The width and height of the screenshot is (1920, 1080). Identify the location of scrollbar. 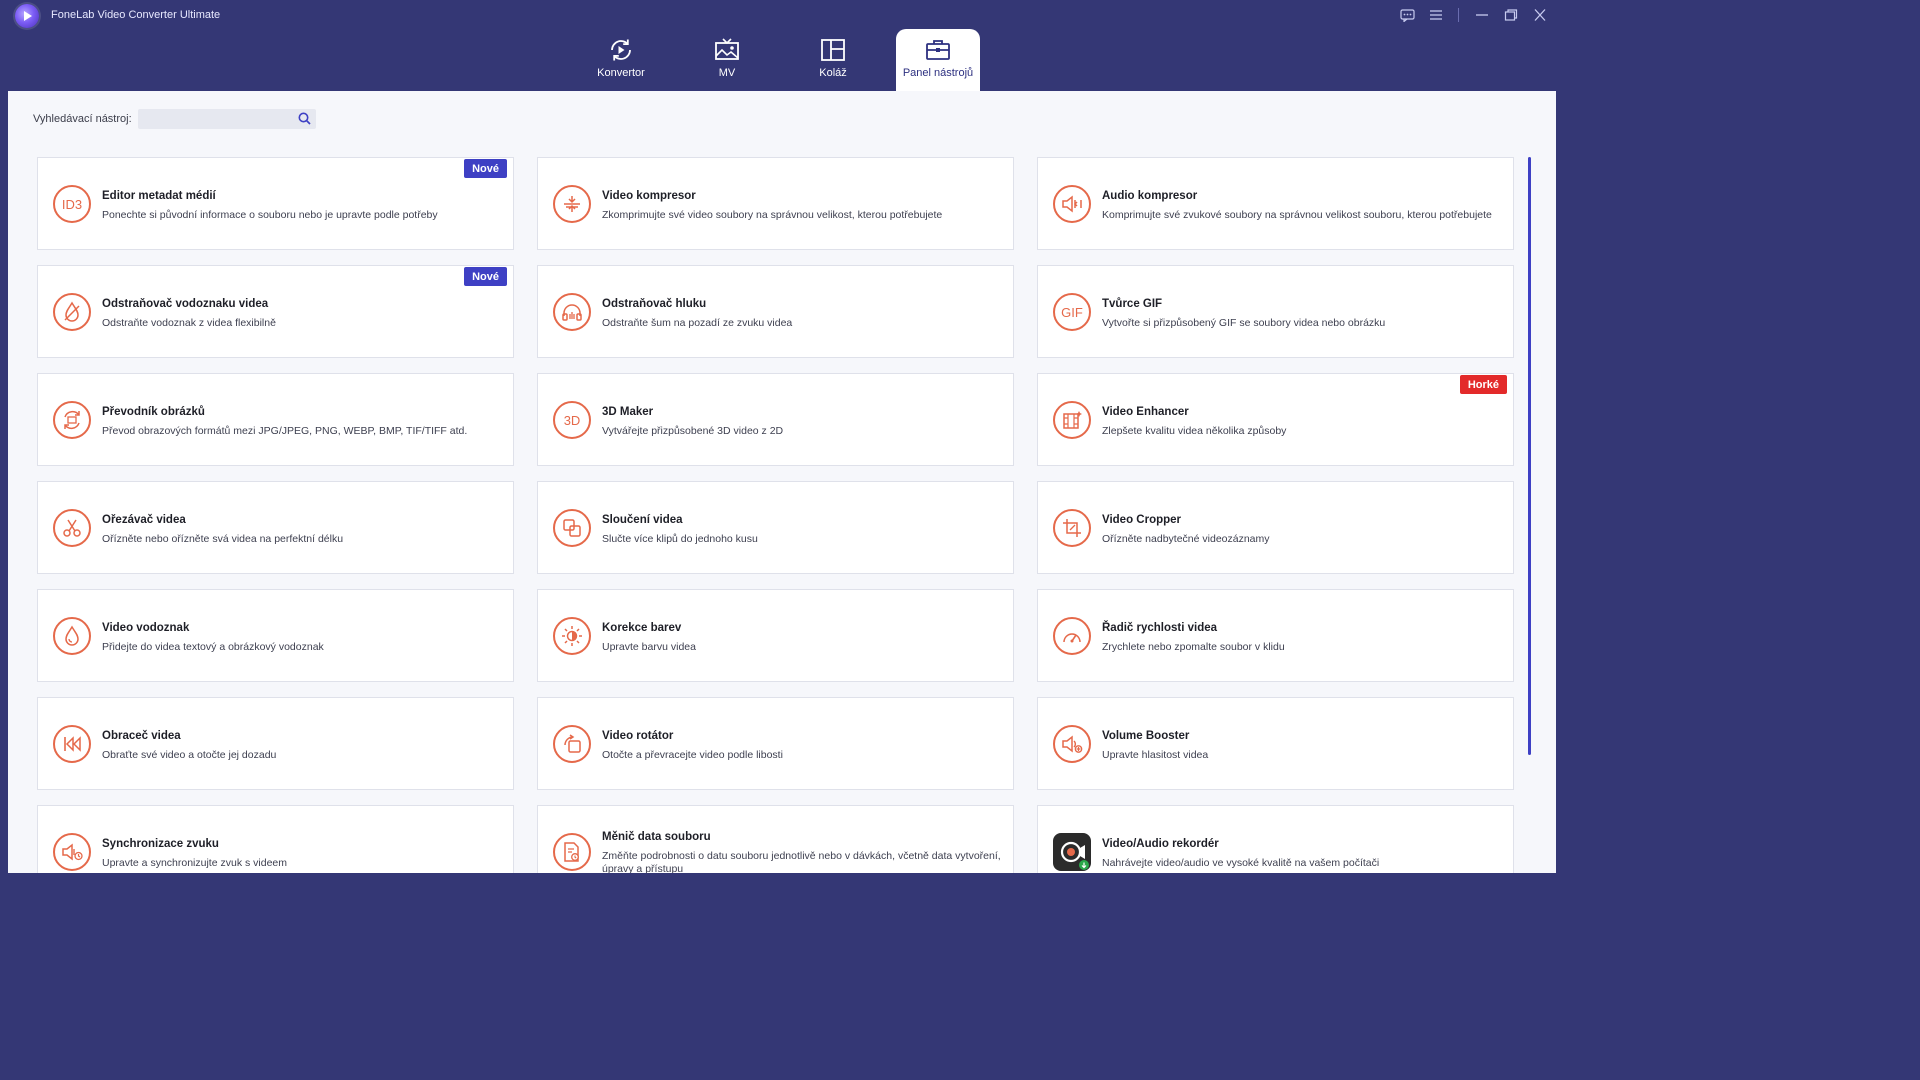
(1529, 456).